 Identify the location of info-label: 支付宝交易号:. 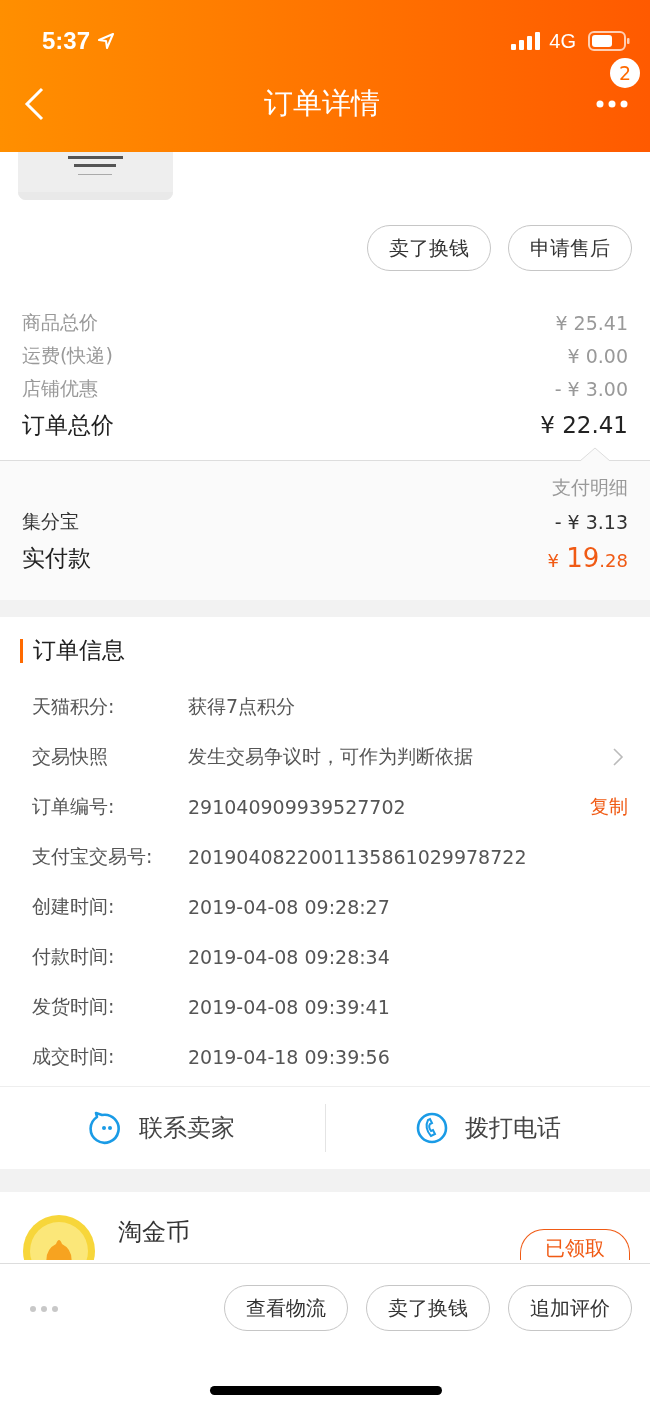
(93, 856).